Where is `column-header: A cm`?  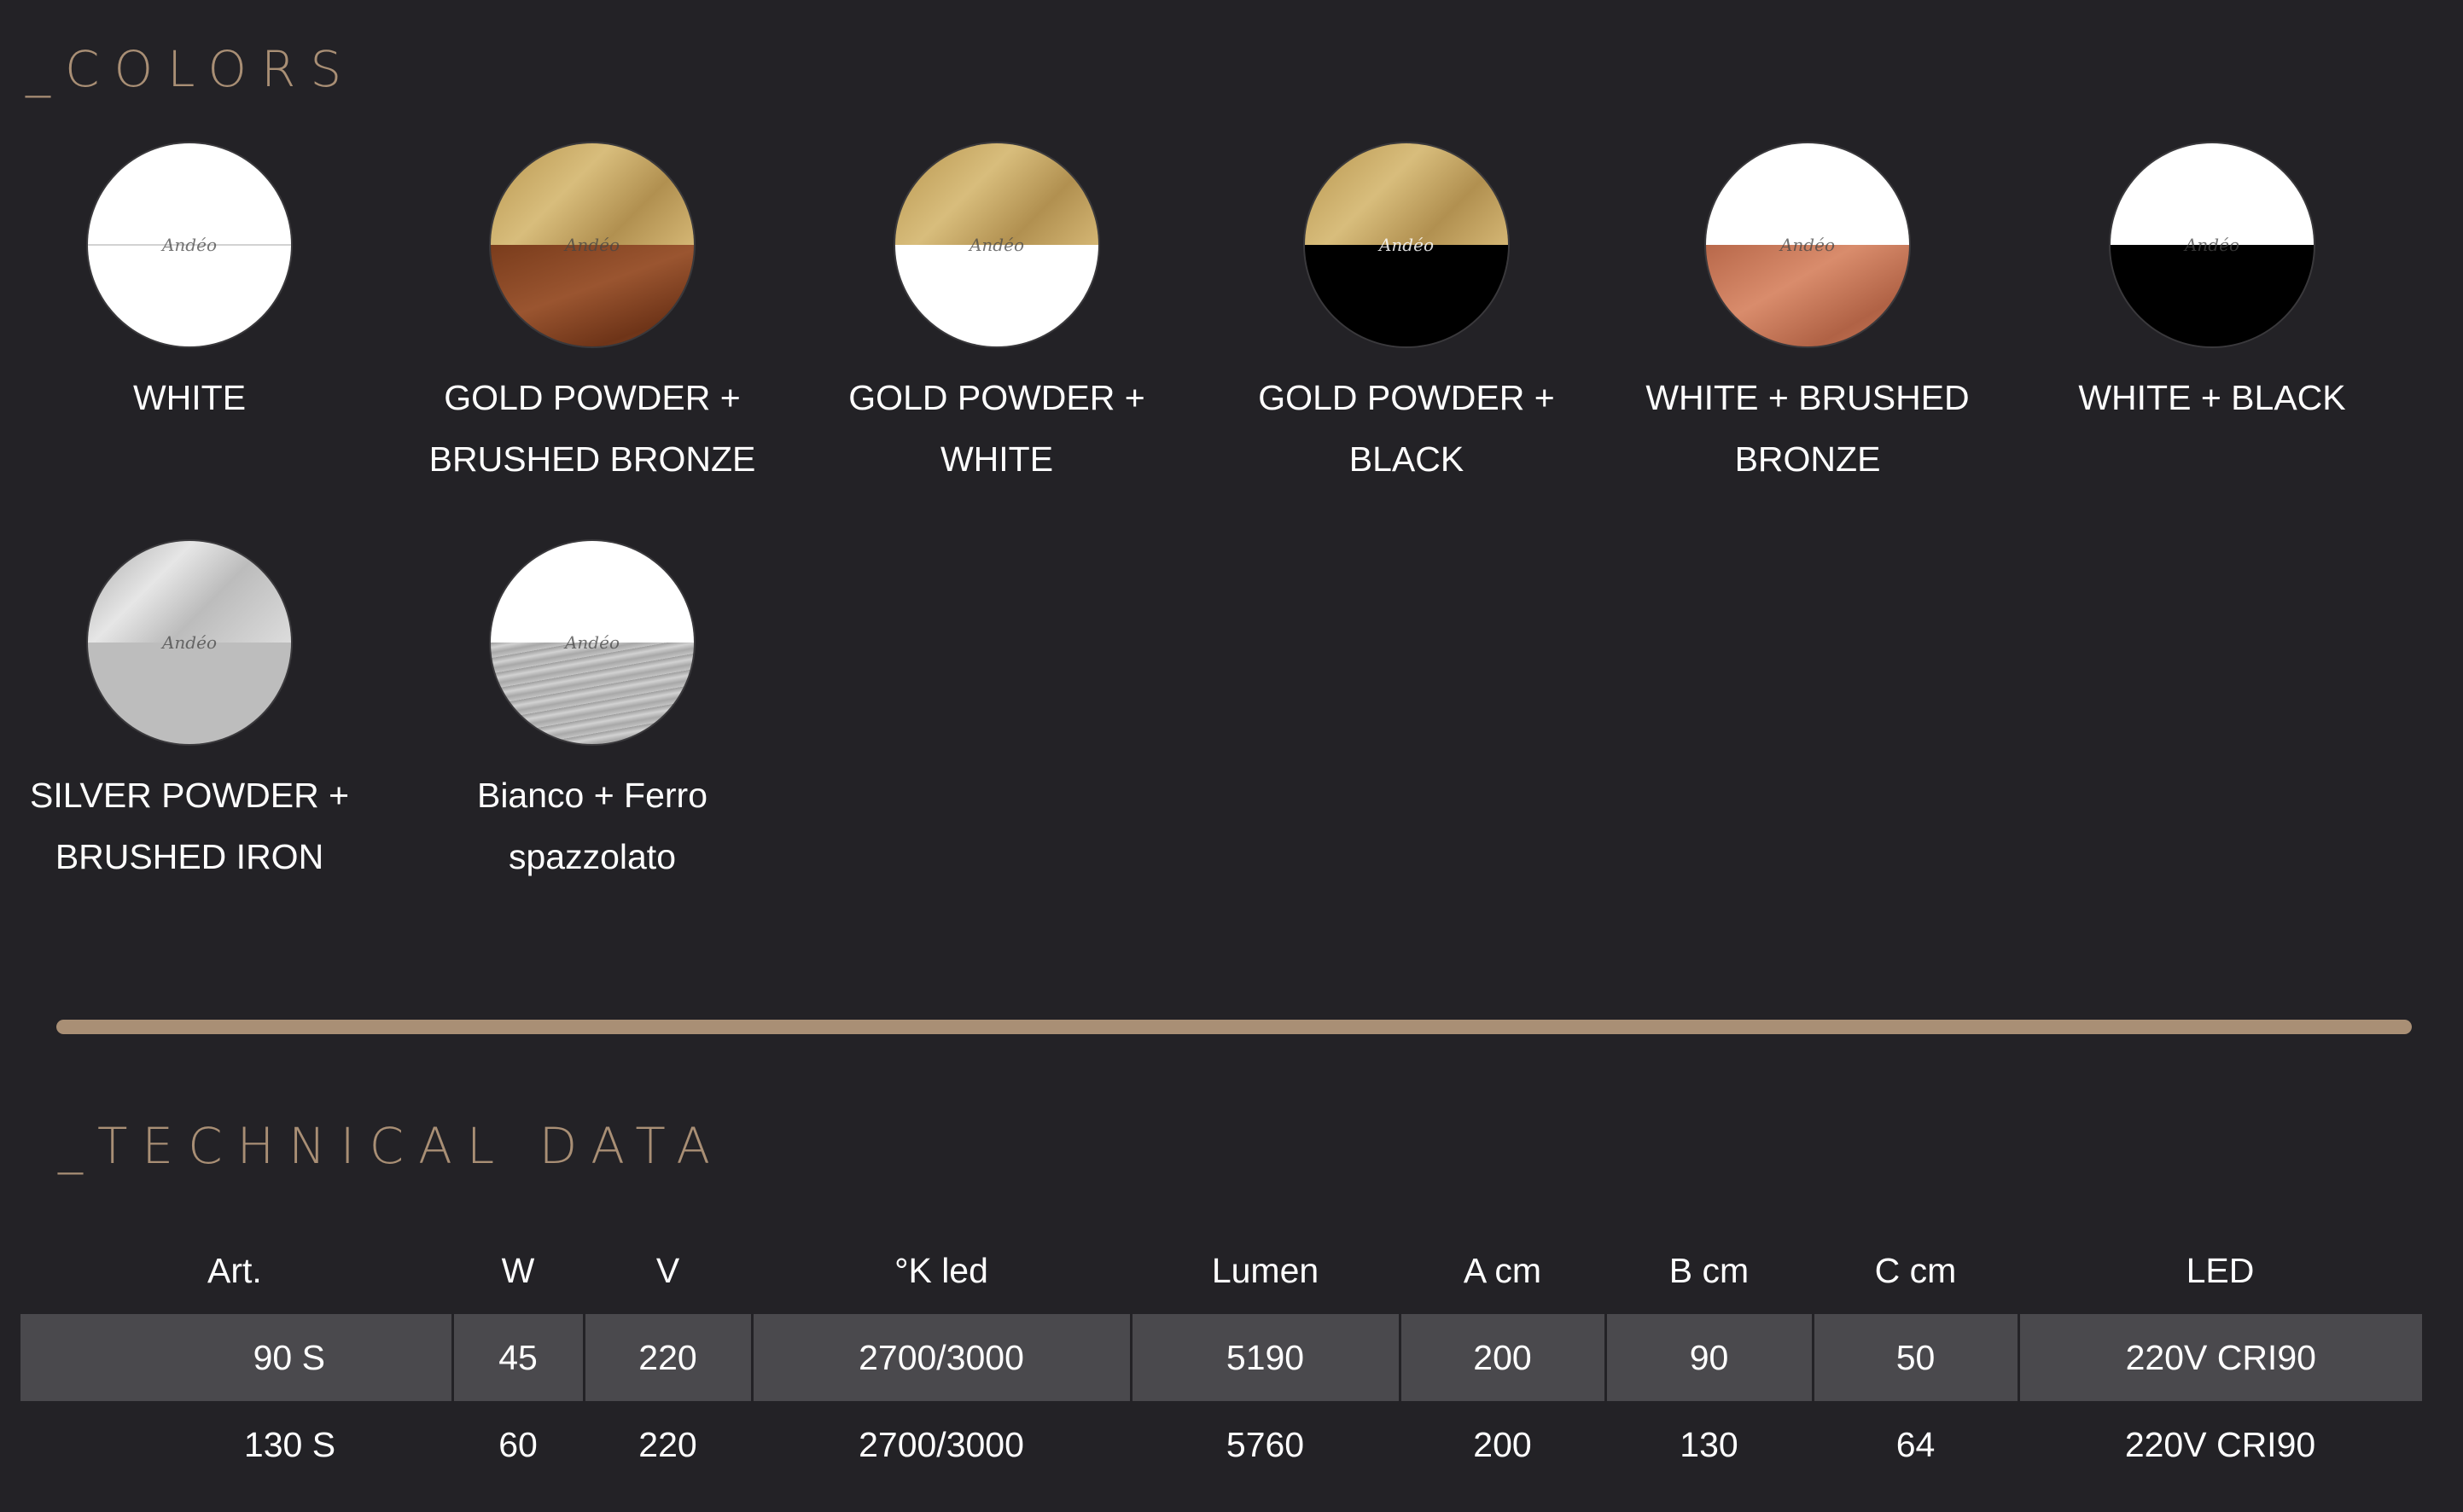
column-header: A cm is located at coordinates (1503, 1270).